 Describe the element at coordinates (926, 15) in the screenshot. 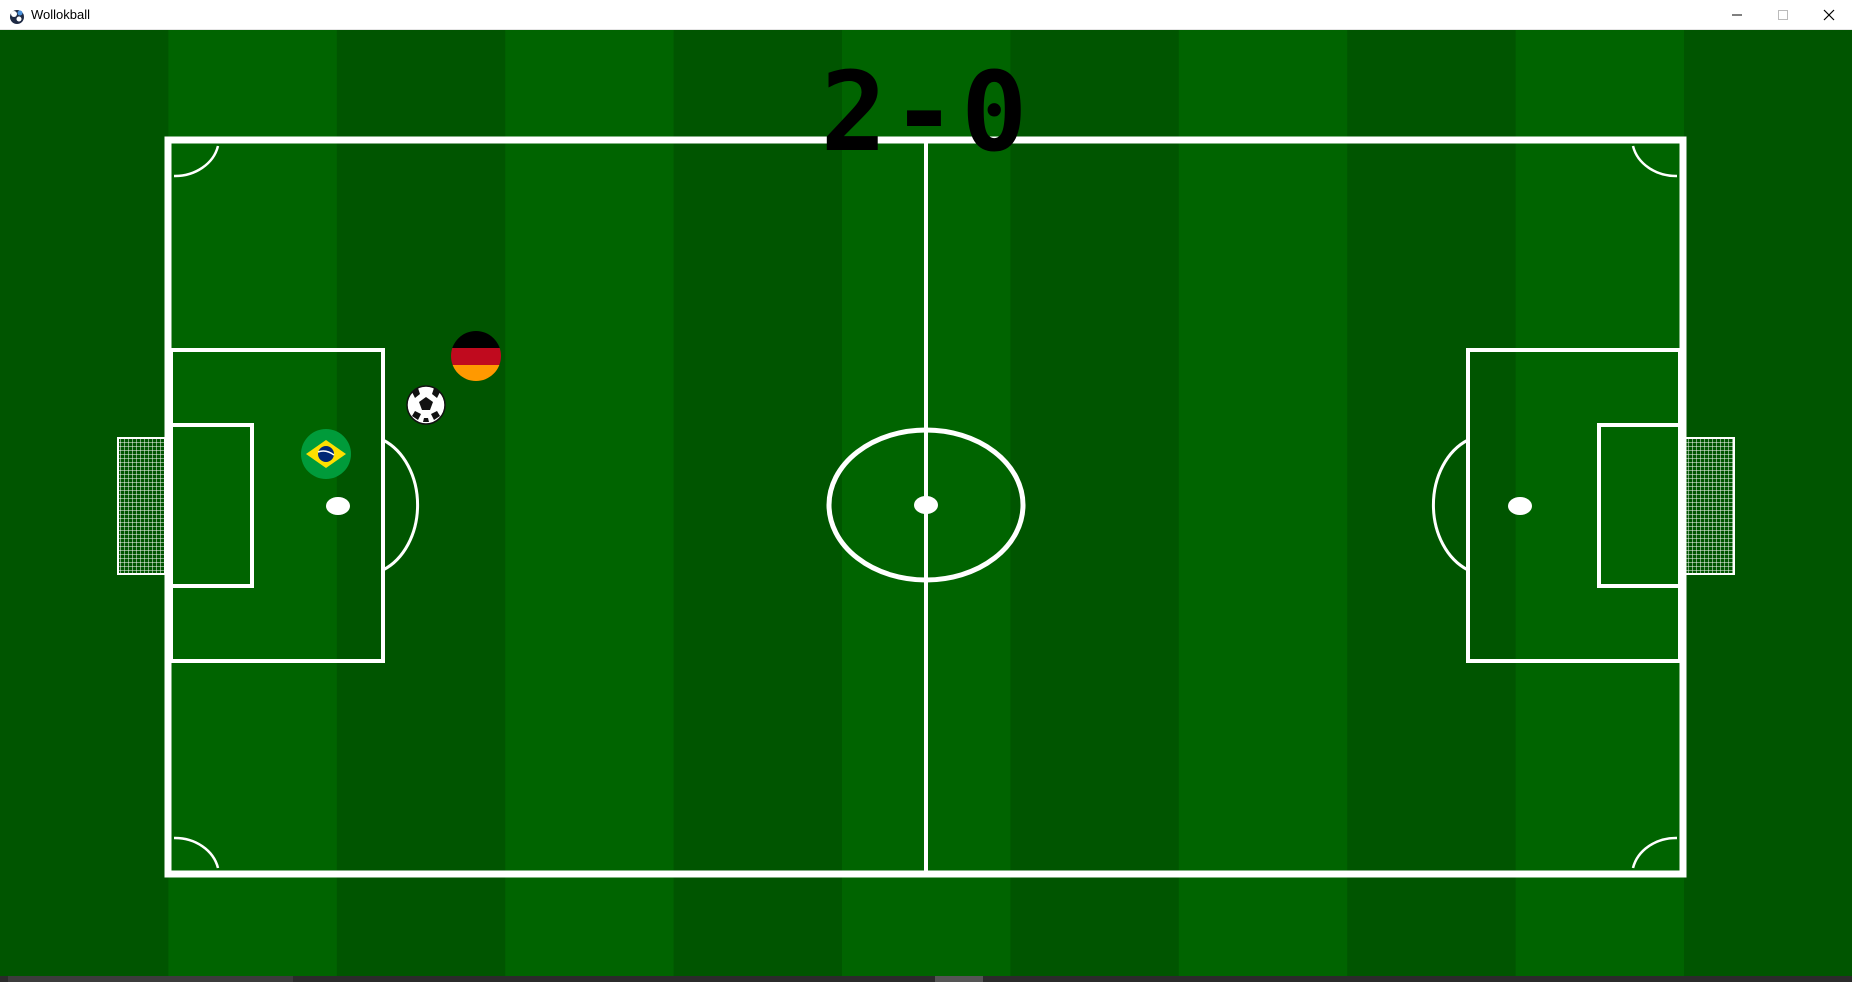

I see `title-bar: Wollokball` at that location.